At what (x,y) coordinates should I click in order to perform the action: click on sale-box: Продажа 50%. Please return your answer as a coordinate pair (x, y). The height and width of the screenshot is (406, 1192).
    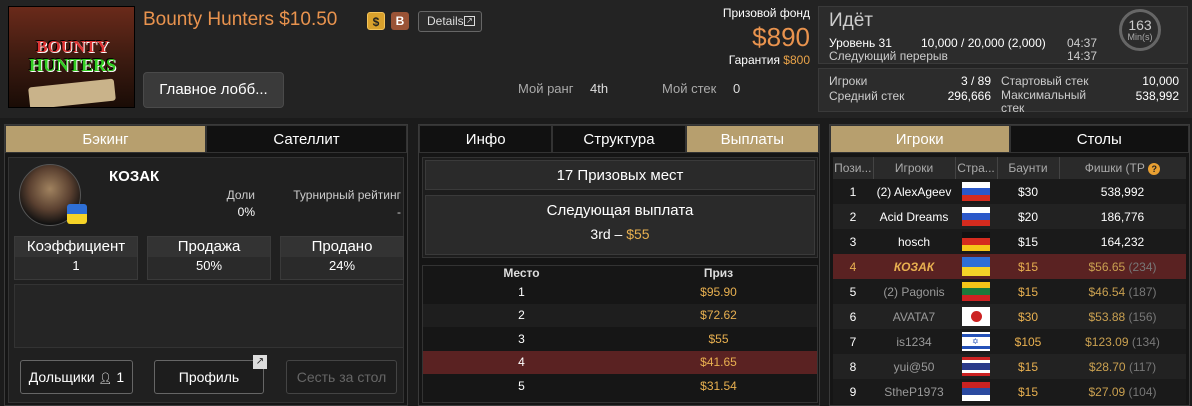
    Looking at the image, I should click on (209, 258).